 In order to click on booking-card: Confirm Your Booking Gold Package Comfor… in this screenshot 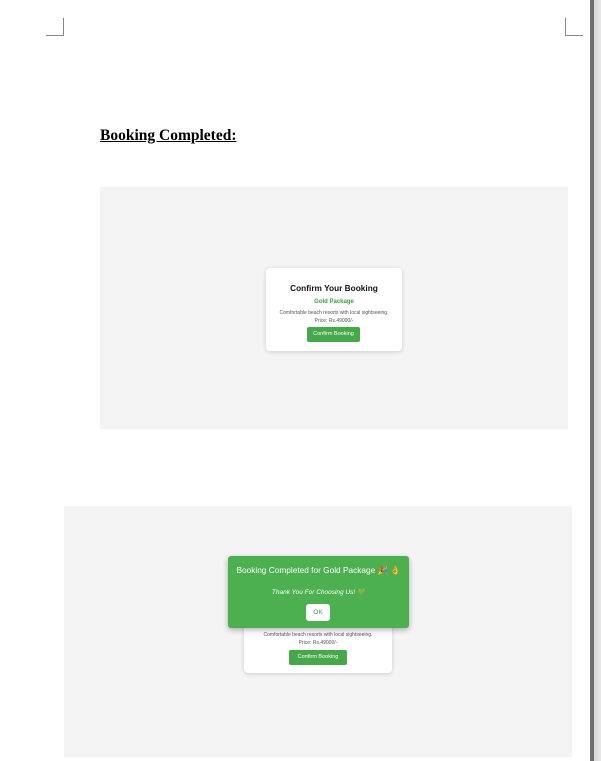, I will do `click(334, 309)`.